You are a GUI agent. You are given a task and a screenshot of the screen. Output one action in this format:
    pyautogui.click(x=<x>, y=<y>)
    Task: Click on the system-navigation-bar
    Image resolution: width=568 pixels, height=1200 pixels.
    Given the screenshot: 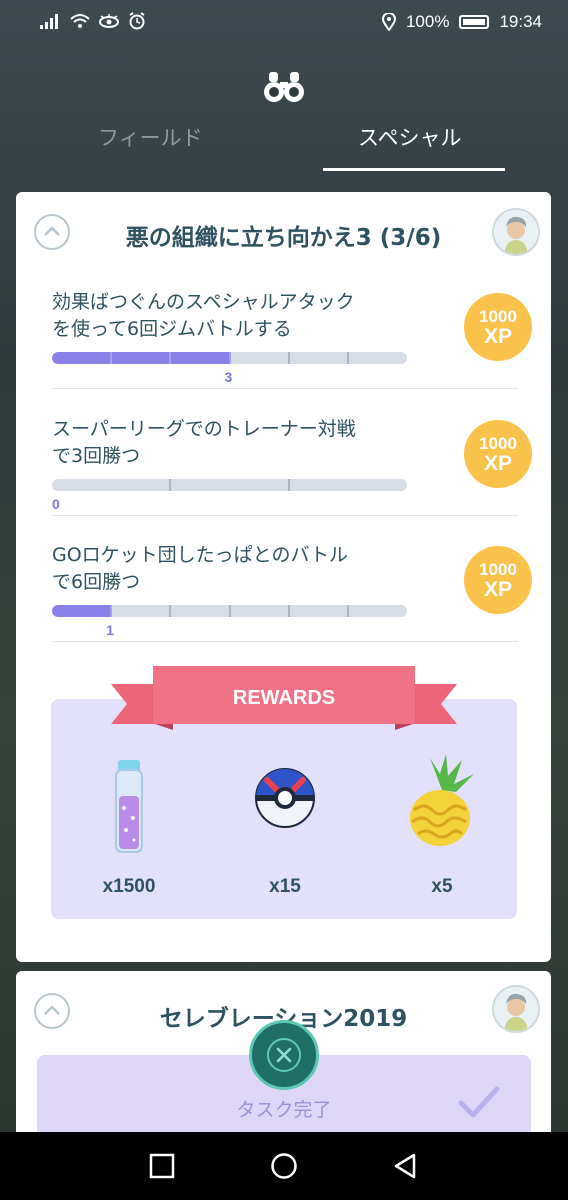 What is the action you would take?
    pyautogui.click(x=284, y=1166)
    